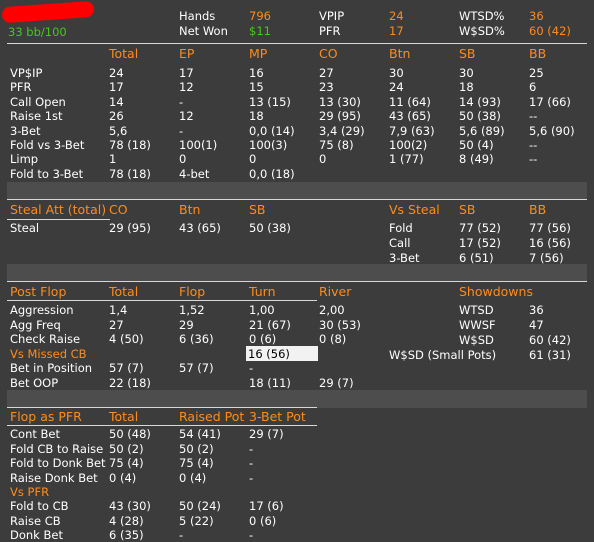  Describe the element at coordinates (533, 87) in the screenshot. I see `preflop-cell: 6` at that location.